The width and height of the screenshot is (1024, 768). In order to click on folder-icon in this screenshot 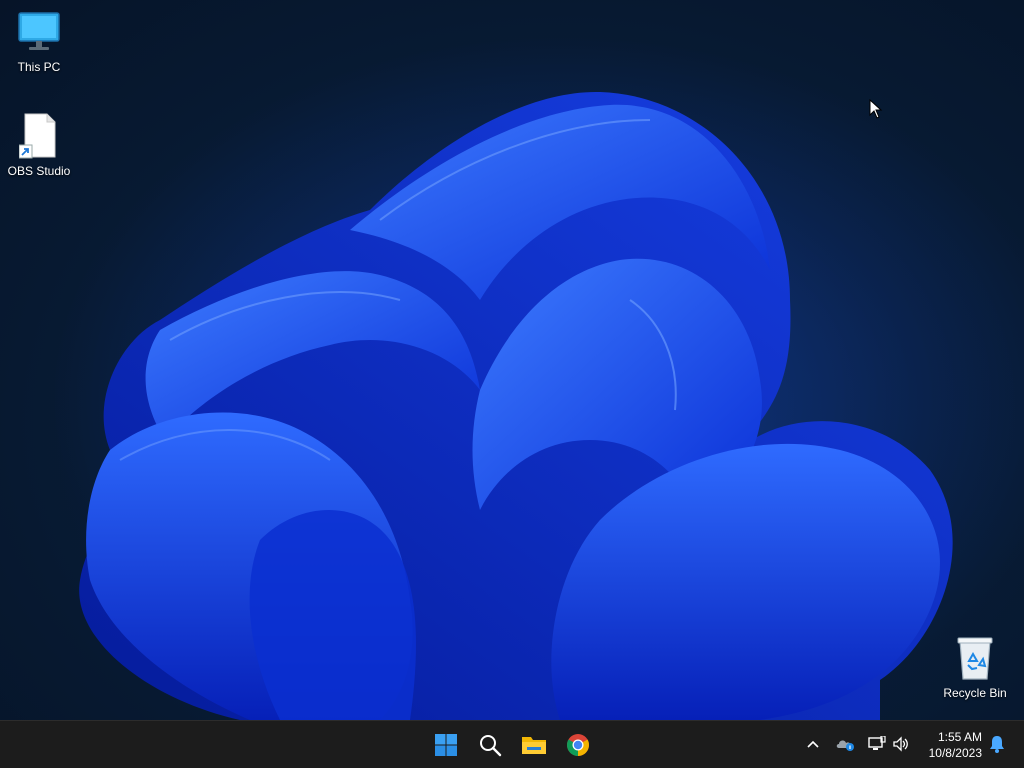, I will do `click(534, 745)`.